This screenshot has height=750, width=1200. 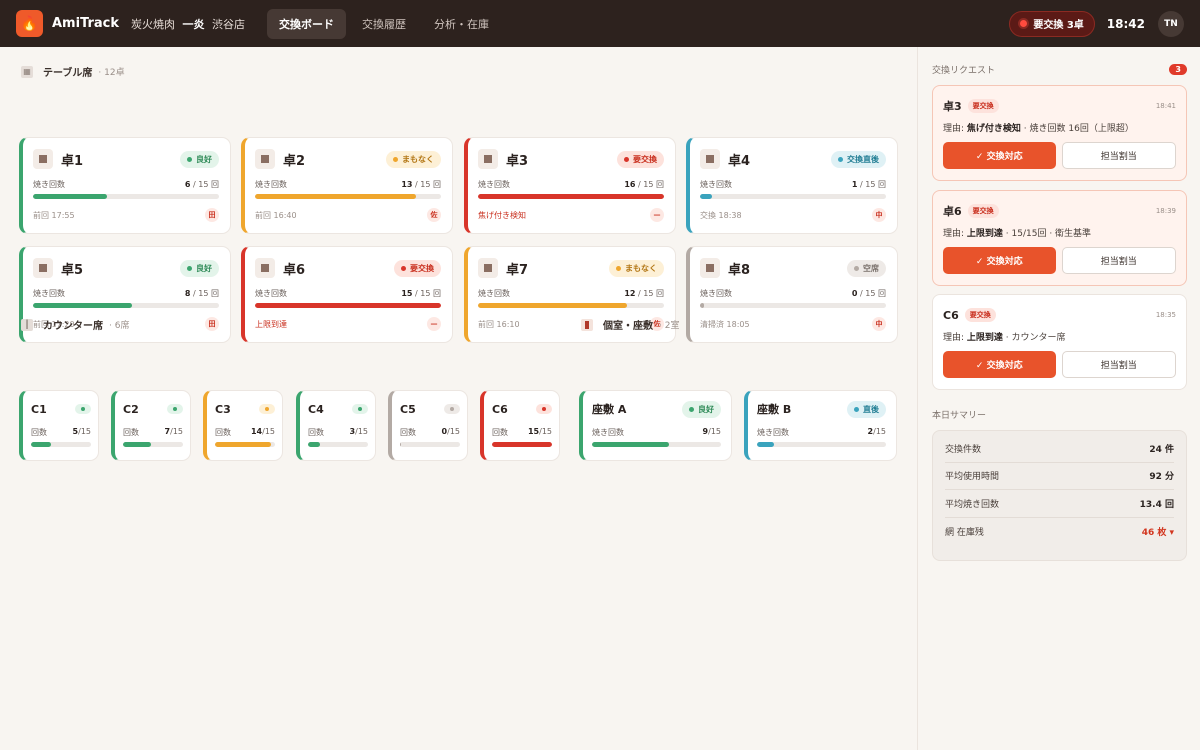 What do you see at coordinates (307, 23) in the screenshot?
I see `tab-exchange-board: 交換ボード` at bounding box center [307, 23].